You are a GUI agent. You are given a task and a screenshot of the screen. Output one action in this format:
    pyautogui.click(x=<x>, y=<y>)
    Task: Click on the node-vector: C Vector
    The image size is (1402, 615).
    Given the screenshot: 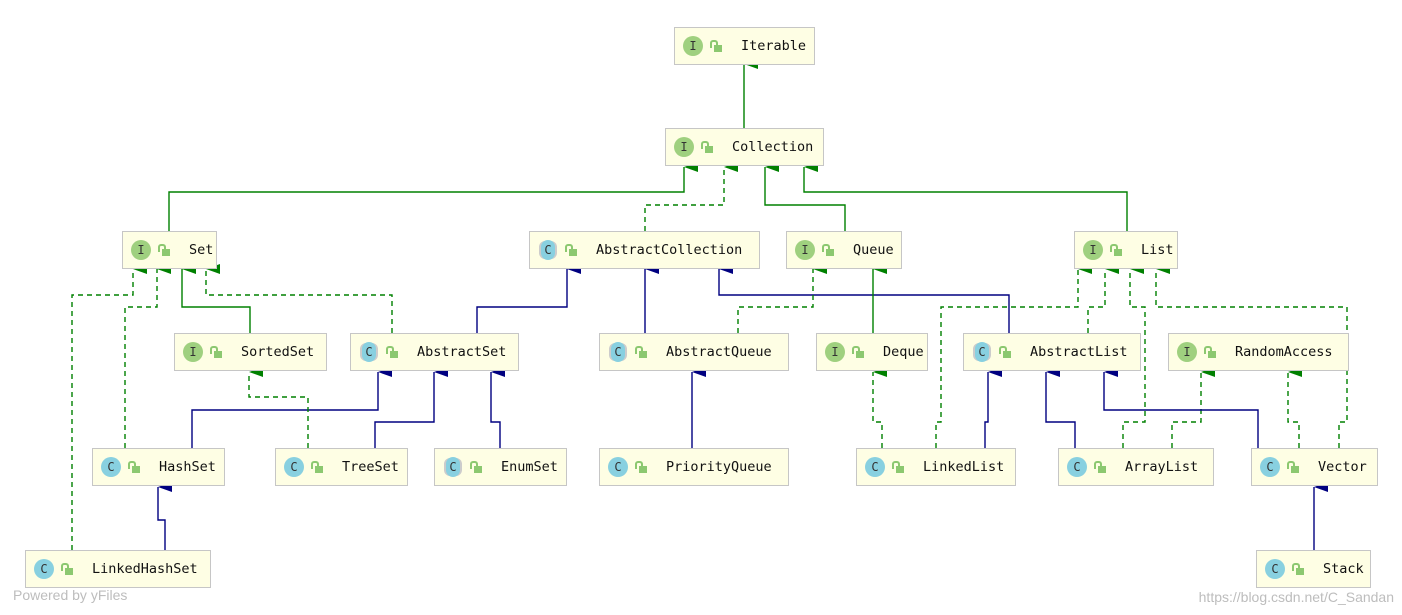 What is the action you would take?
    pyautogui.click(x=1314, y=467)
    